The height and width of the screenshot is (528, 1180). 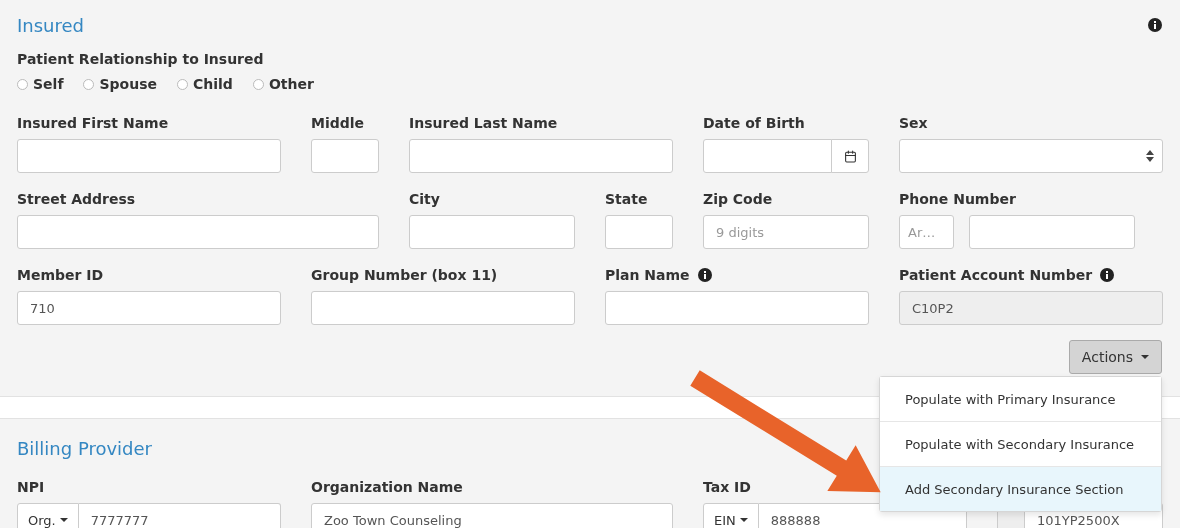 What do you see at coordinates (1020, 488) in the screenshot?
I see `menu-item: Add Secondary Insurance Section` at bounding box center [1020, 488].